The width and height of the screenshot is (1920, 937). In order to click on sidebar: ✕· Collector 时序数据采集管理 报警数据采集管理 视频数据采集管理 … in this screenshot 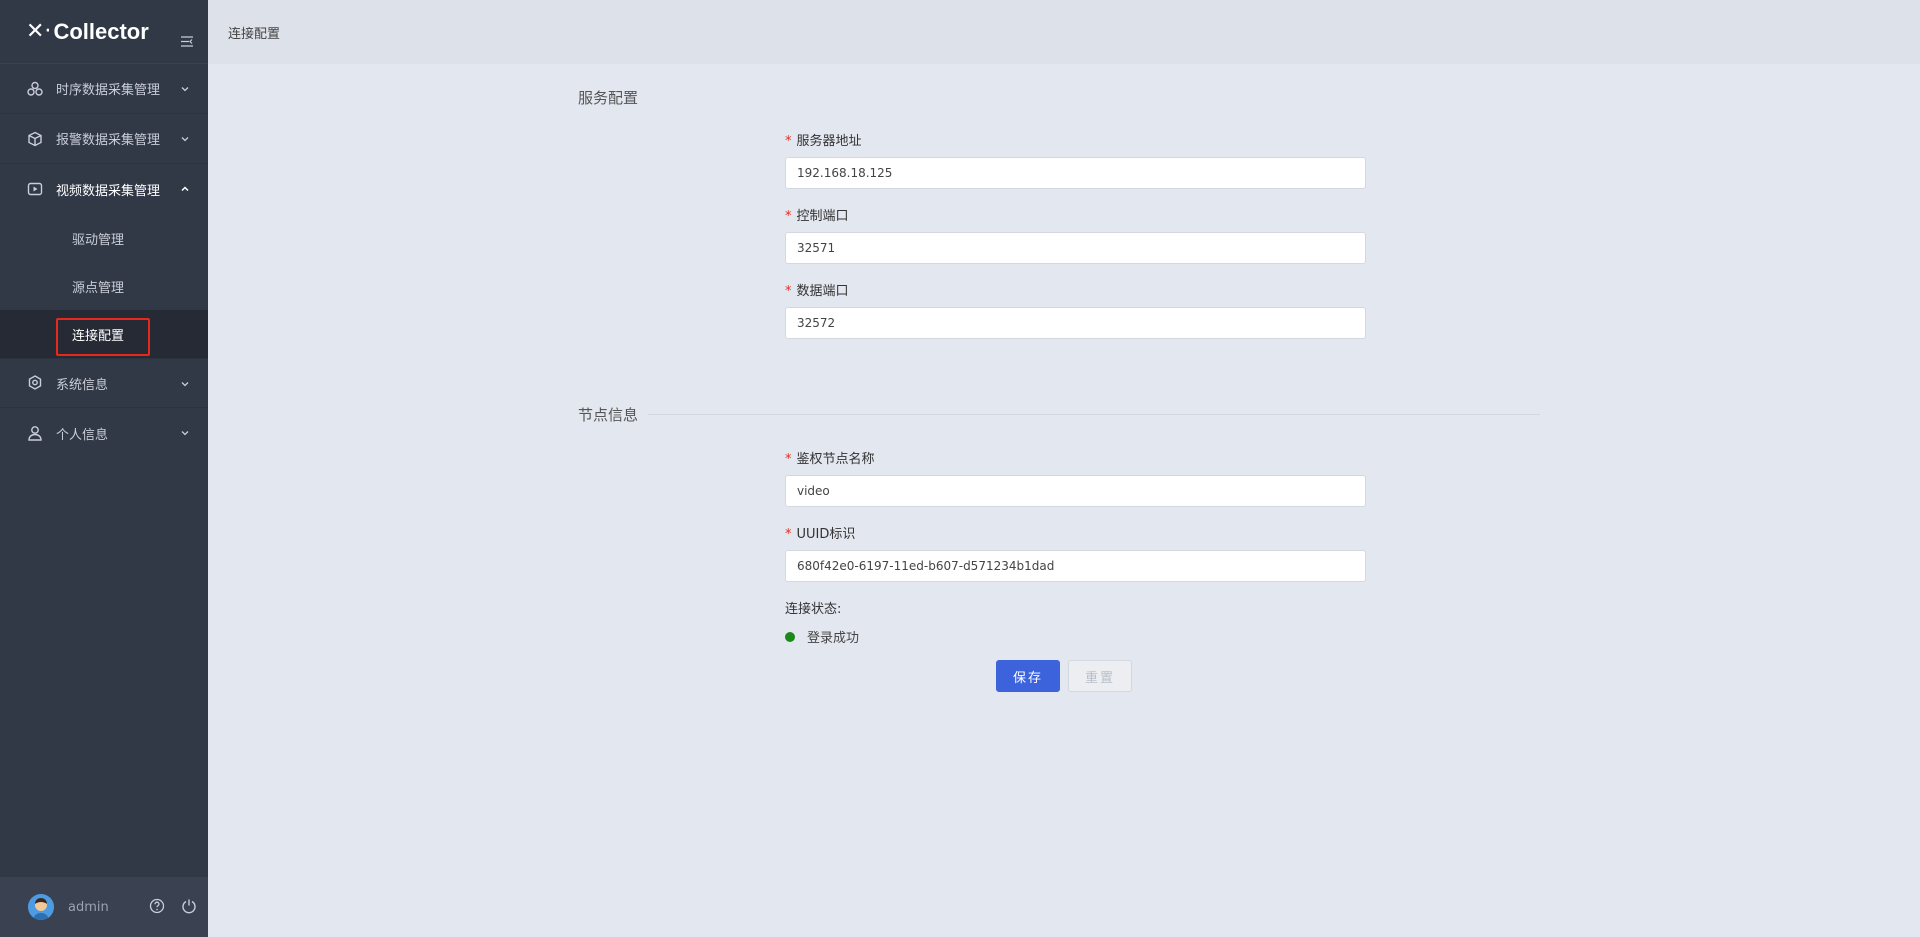, I will do `click(104, 468)`.